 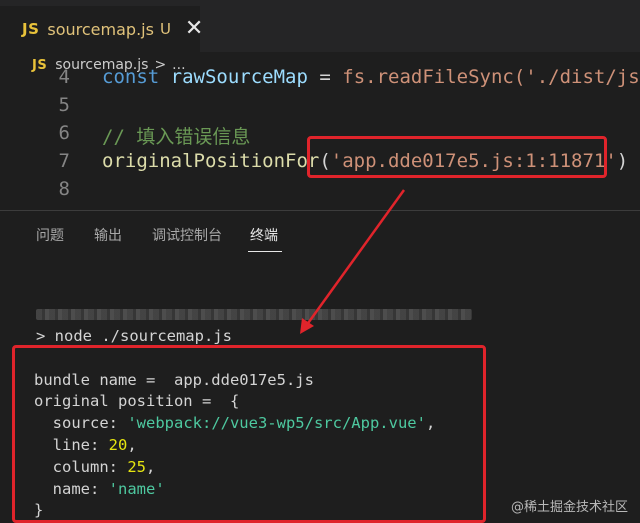 I want to click on annotation-arrow, so click(x=353, y=261).